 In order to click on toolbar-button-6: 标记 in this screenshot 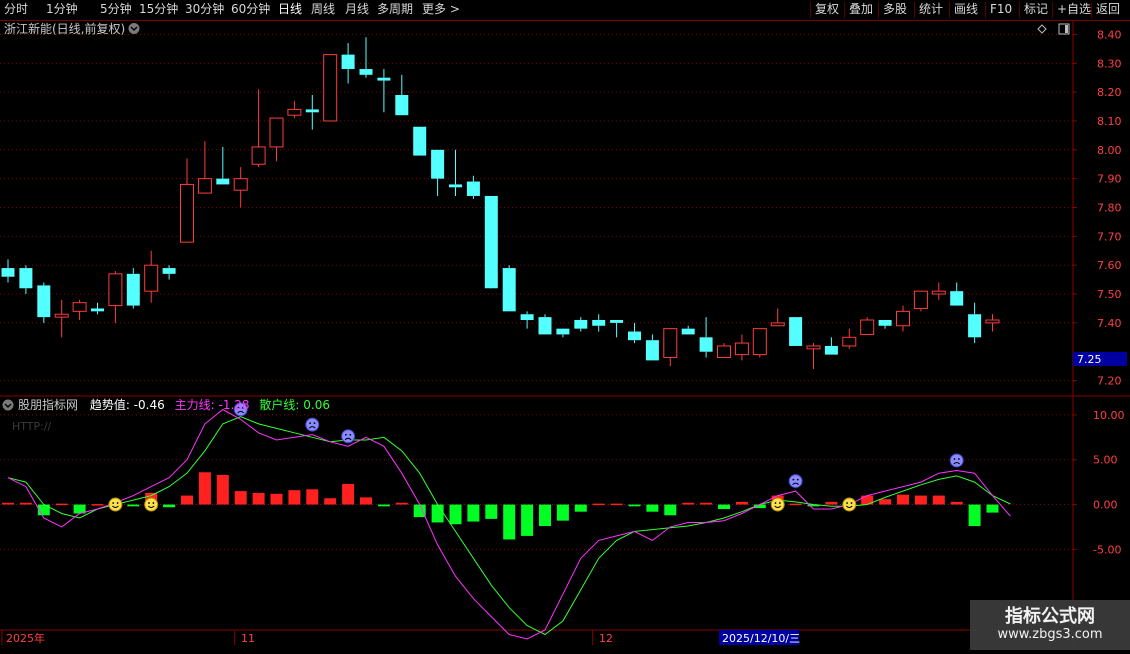, I will do `click(1036, 9)`.